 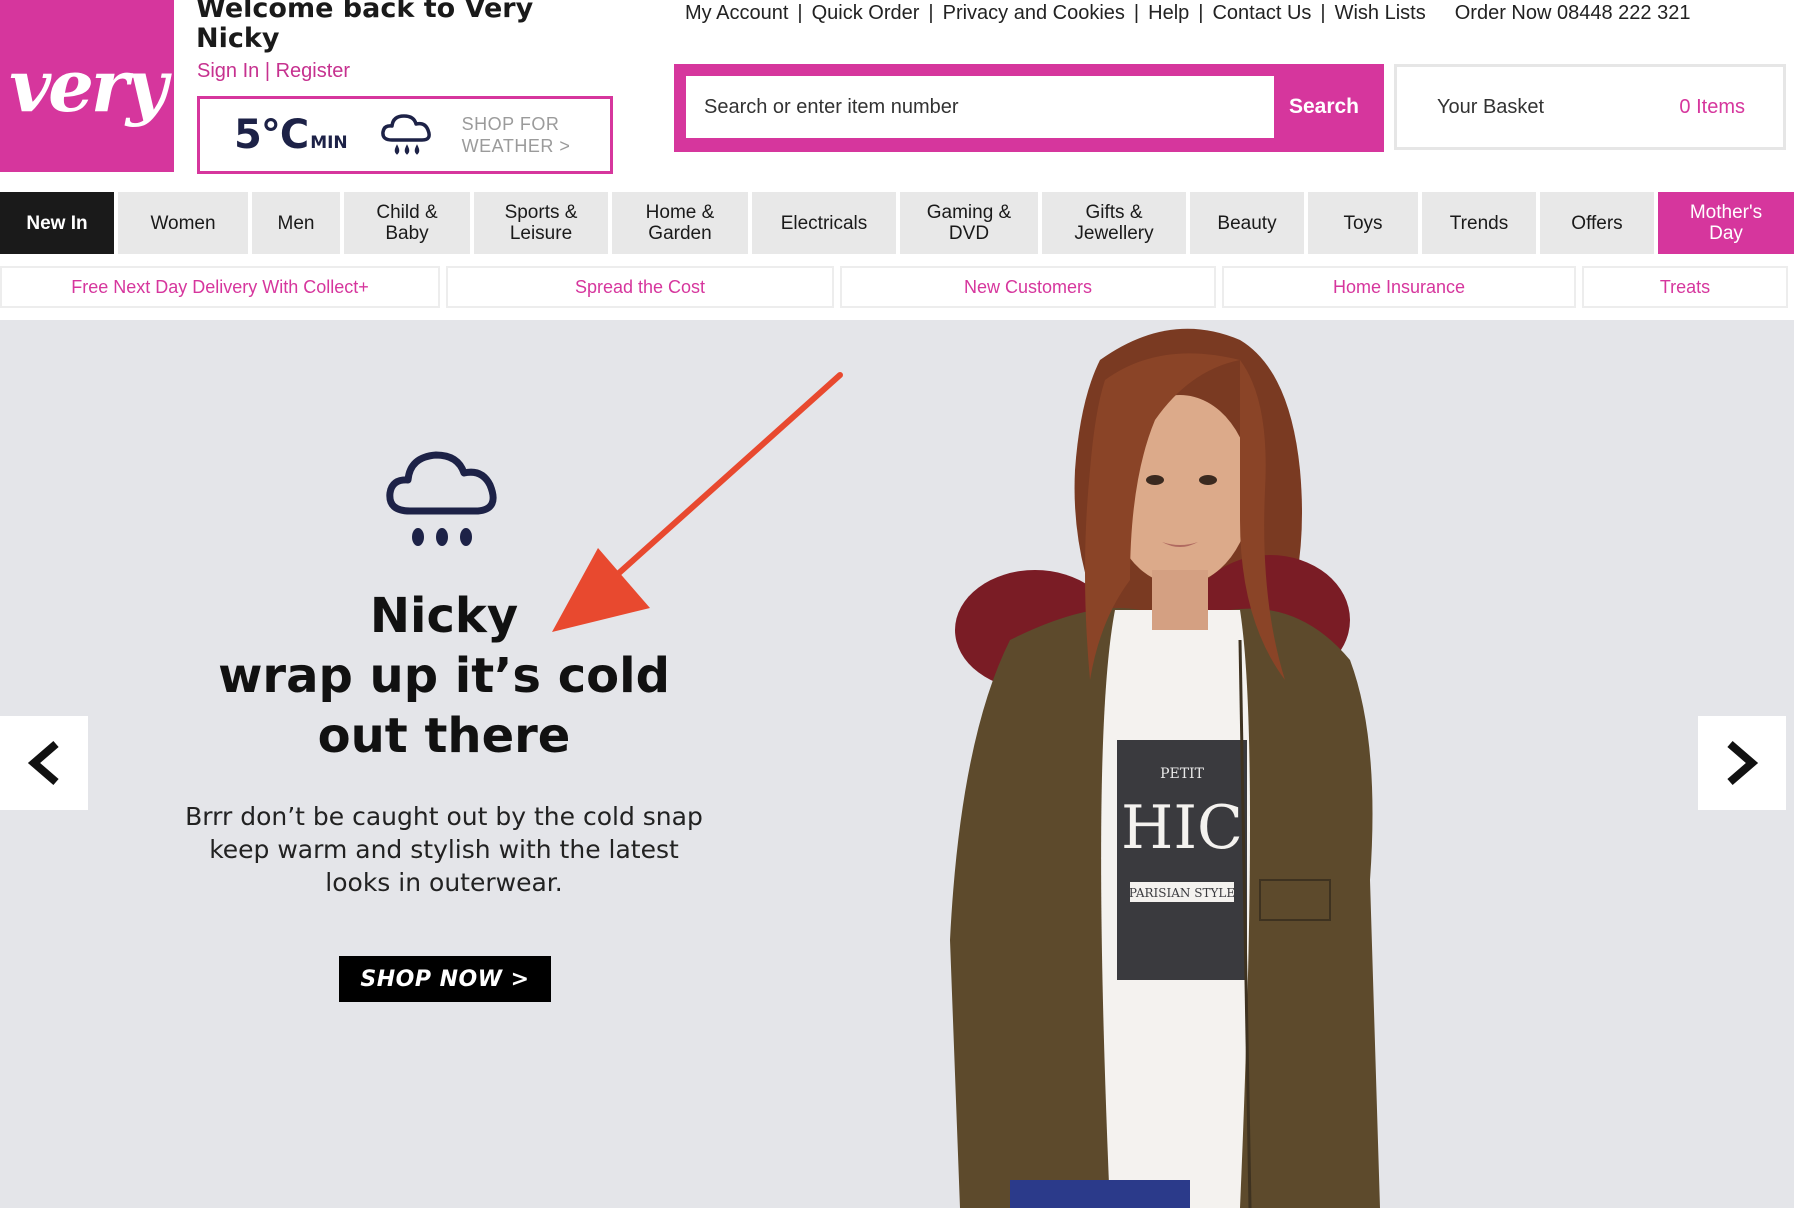 I want to click on nav-label: Gifts &, so click(x=1114, y=212).